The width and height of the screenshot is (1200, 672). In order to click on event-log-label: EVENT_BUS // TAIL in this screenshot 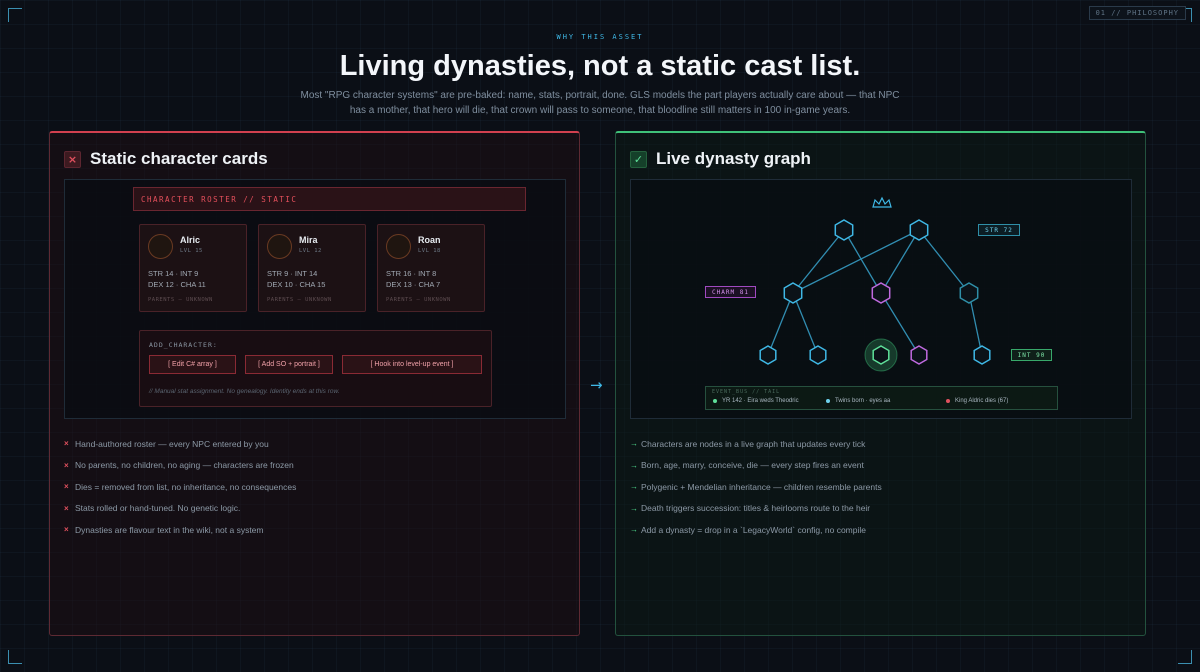, I will do `click(746, 392)`.